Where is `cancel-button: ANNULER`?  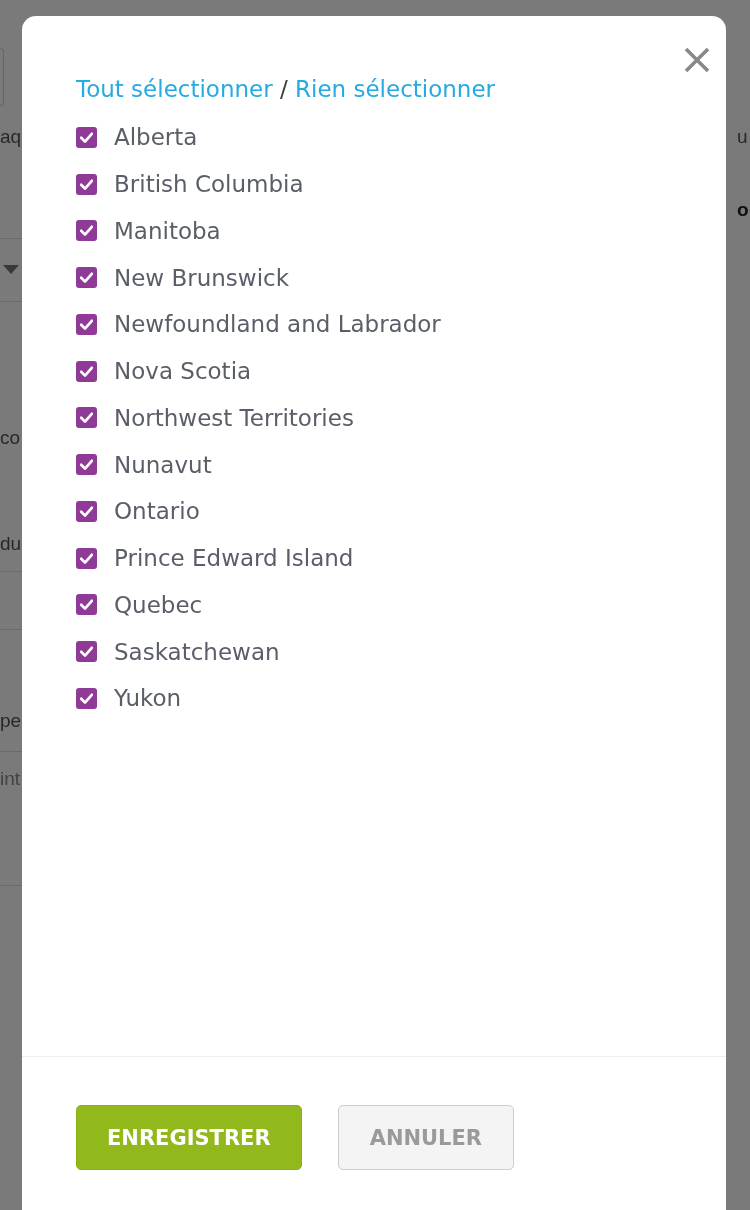
cancel-button: ANNULER is located at coordinates (425, 1137).